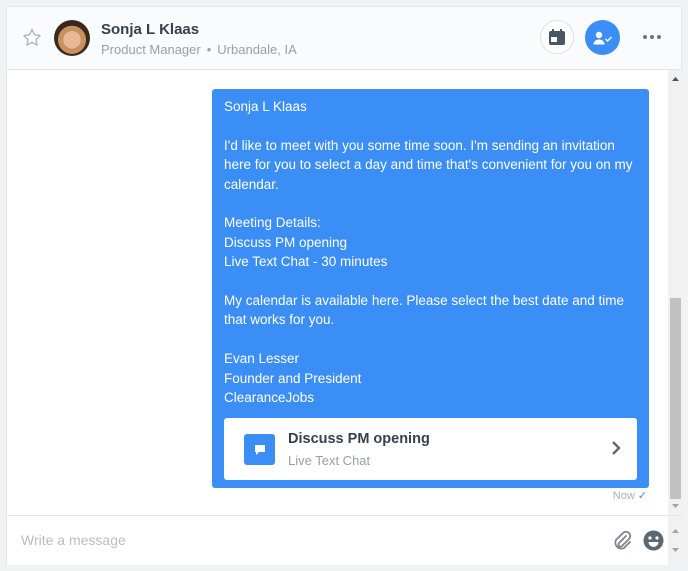 This screenshot has width=688, height=571. What do you see at coordinates (622, 541) in the screenshot?
I see `paperclip-icon` at bounding box center [622, 541].